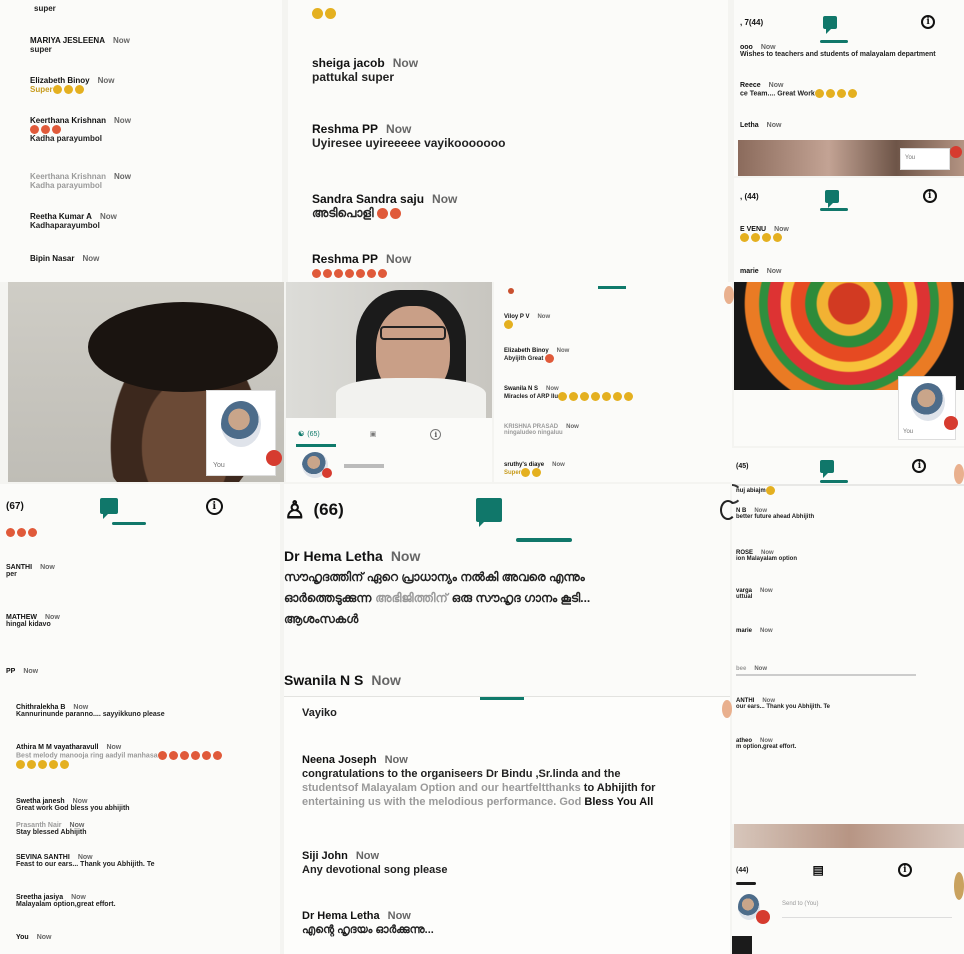 This screenshot has height=954, width=964. I want to click on top-right-chat-2: , (44) i E VENU Now marie Now You, so click(849, 312).